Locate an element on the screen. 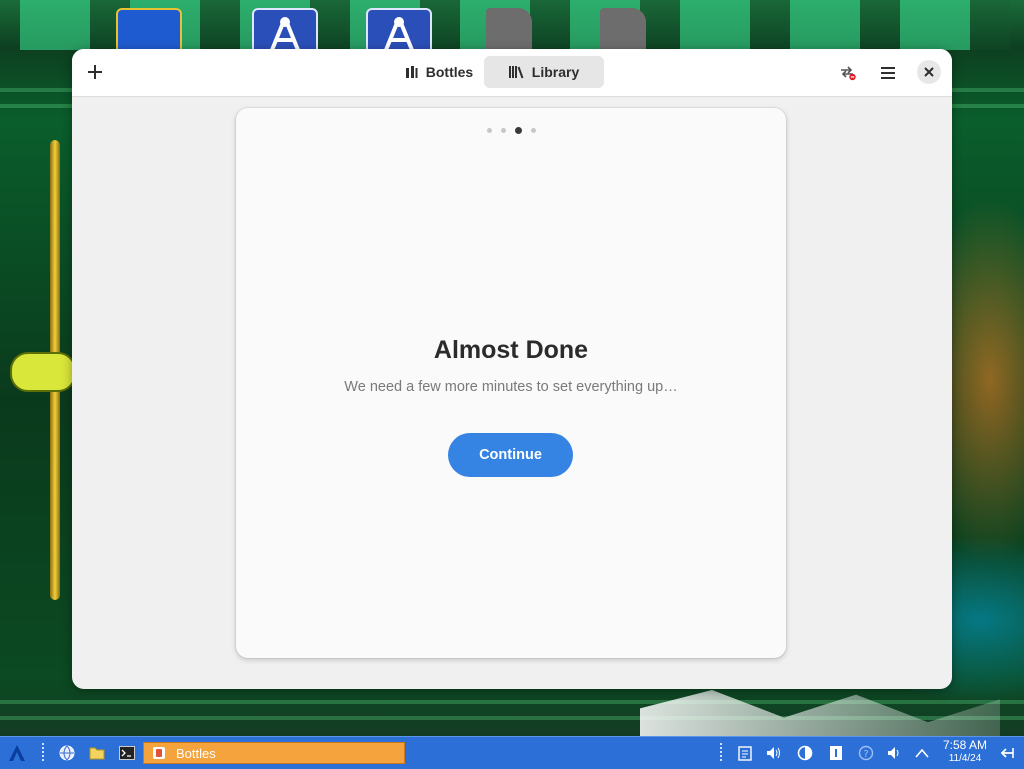  library-icon is located at coordinates (516, 72).